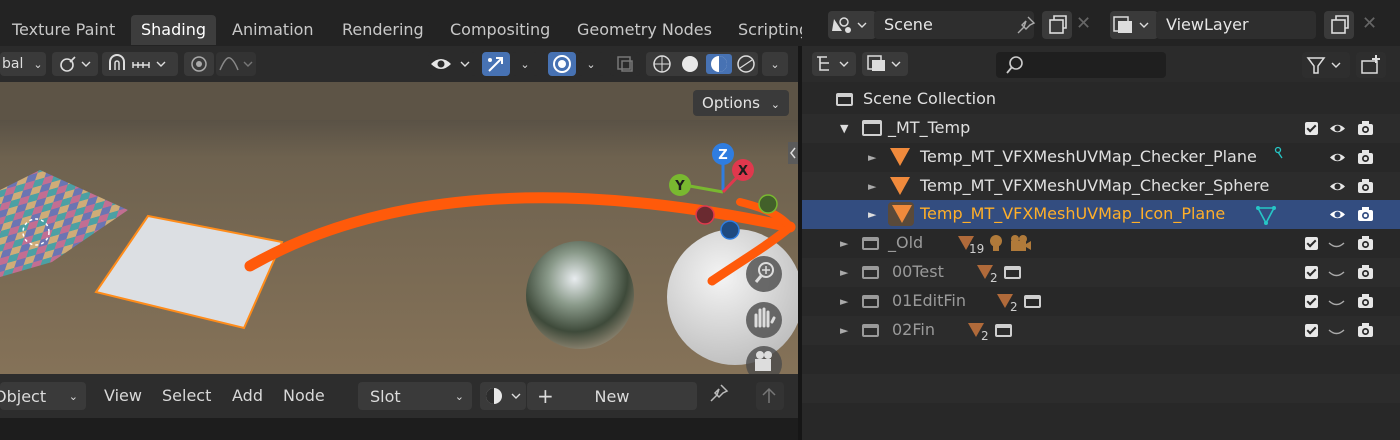  Describe the element at coordinates (186, 396) in the screenshot. I see `menu-select: Select` at that location.